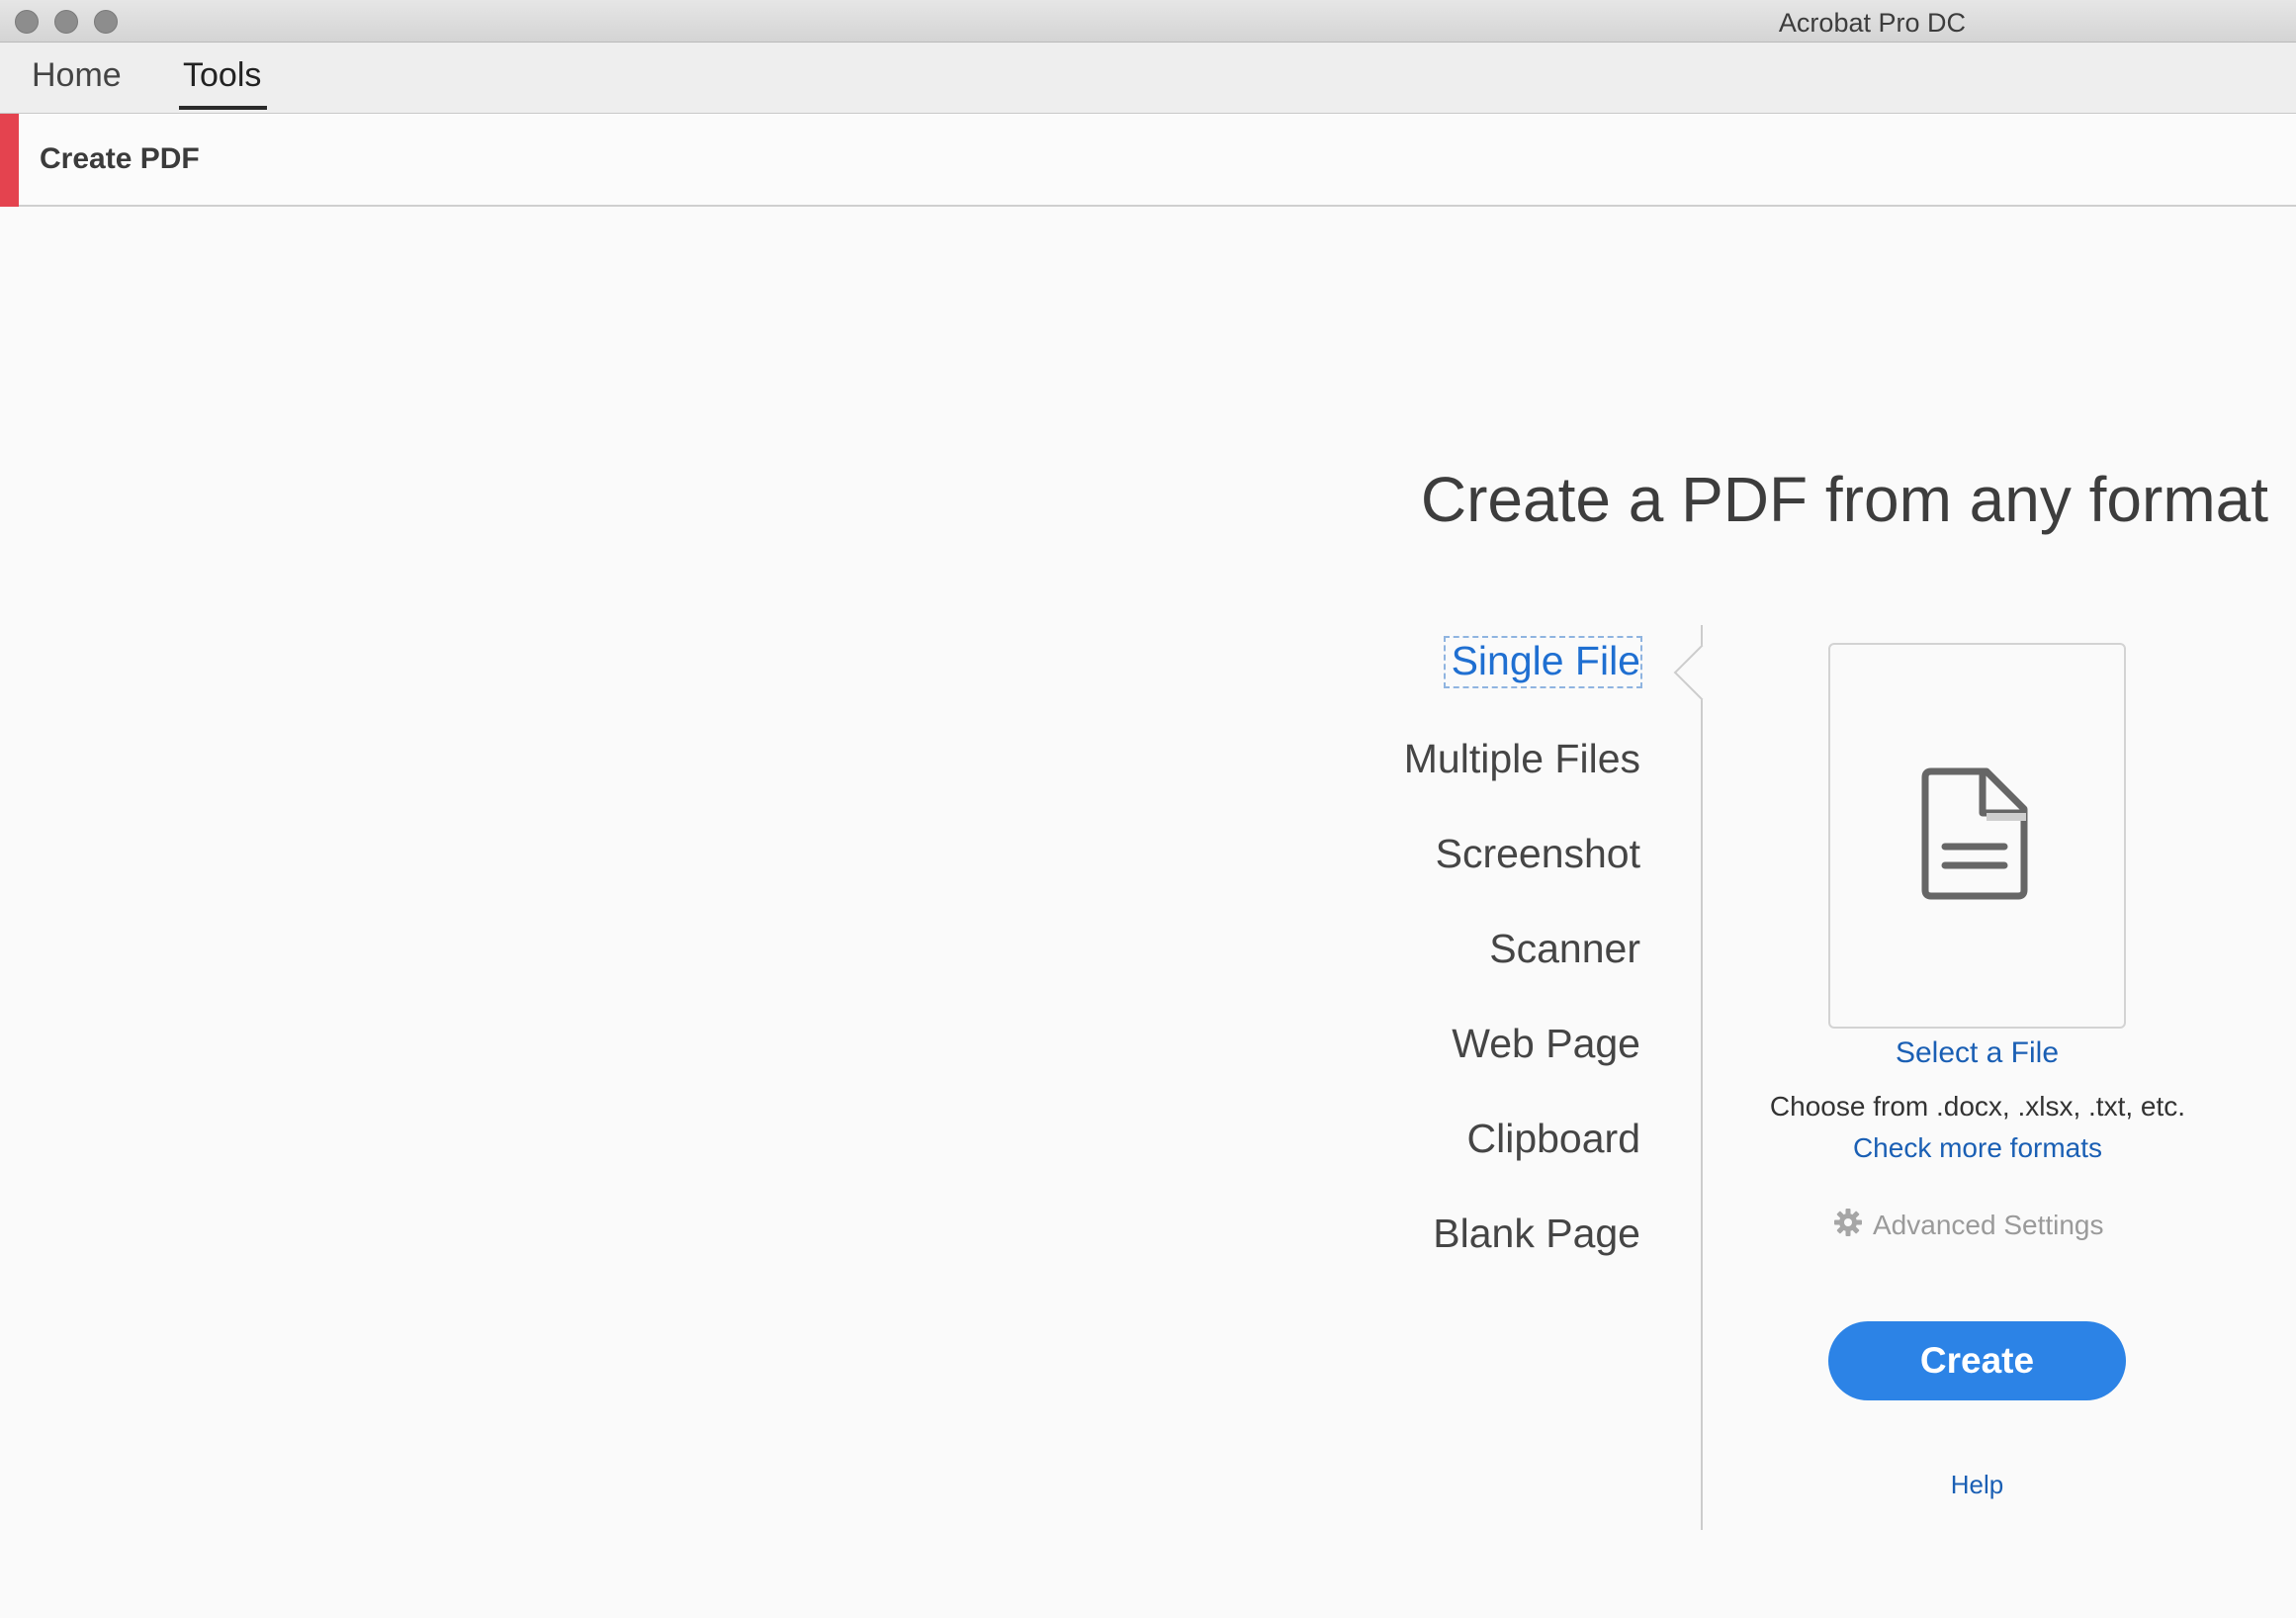  I want to click on supported-formats-text: Choose from .docx, .xlsx, .txt, etc., so click(1978, 1107).